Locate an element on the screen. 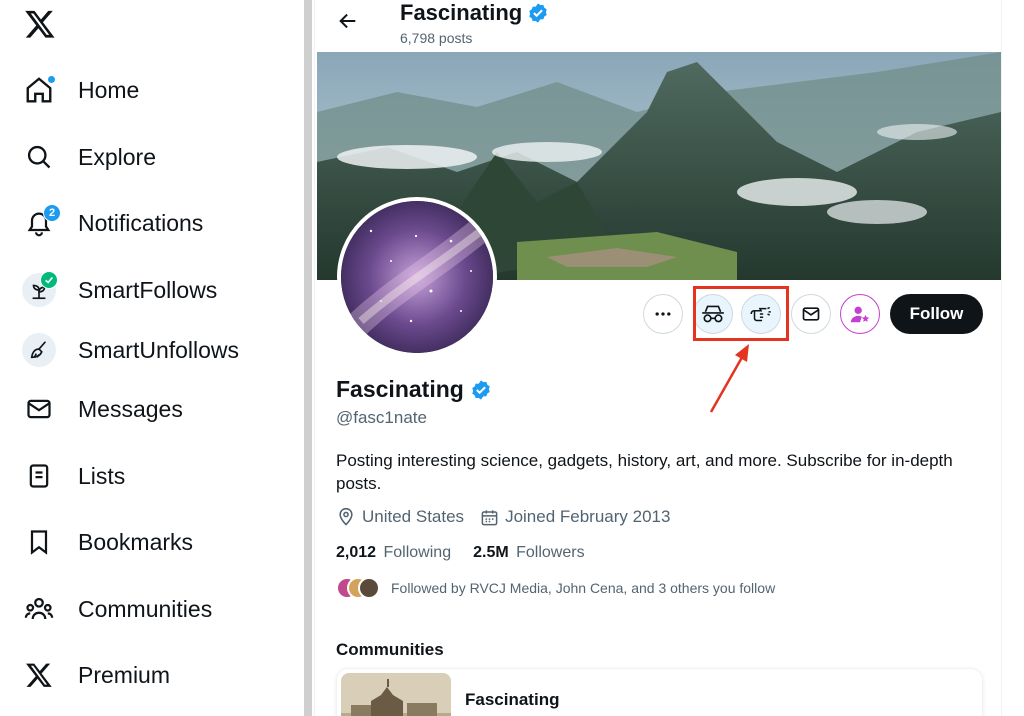 This screenshot has height=716, width=1024. profile-name: Fascinating is located at coordinates (414, 389).